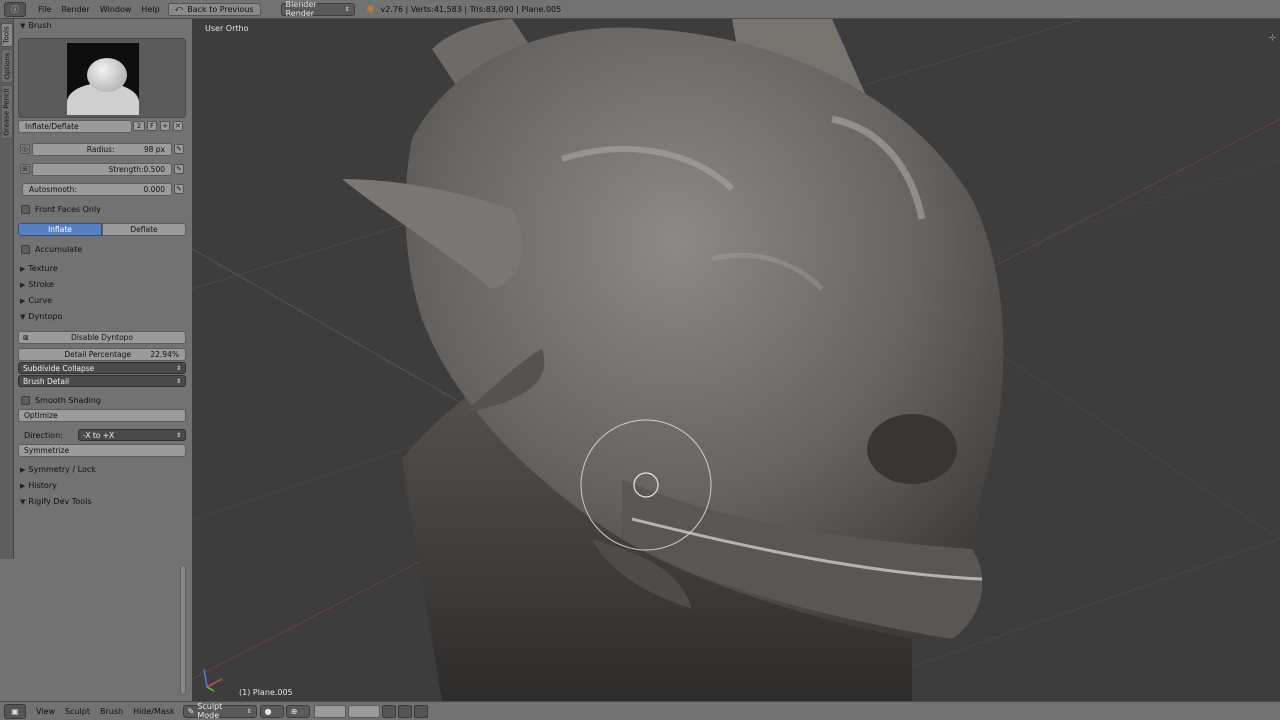 Image resolution: width=1280 pixels, height=720 pixels. What do you see at coordinates (25, 169) in the screenshot?
I see `strength-lock-icon: ⊞` at bounding box center [25, 169].